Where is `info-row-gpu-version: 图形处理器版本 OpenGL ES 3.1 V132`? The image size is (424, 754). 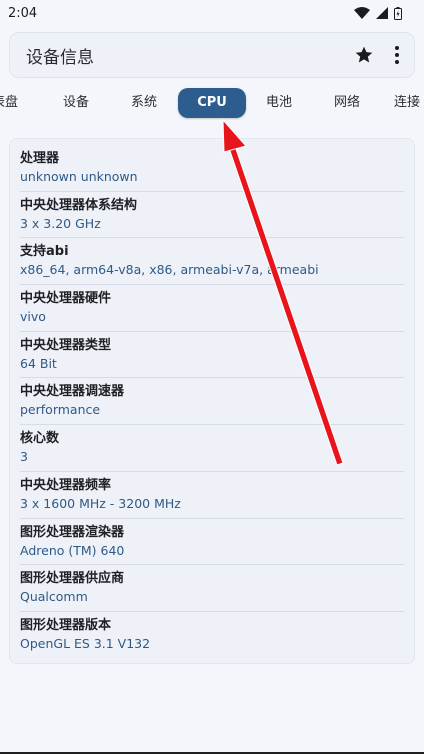
info-row-gpu-version: 图形处理器版本 OpenGL ES 3.1 V132 is located at coordinates (85, 634).